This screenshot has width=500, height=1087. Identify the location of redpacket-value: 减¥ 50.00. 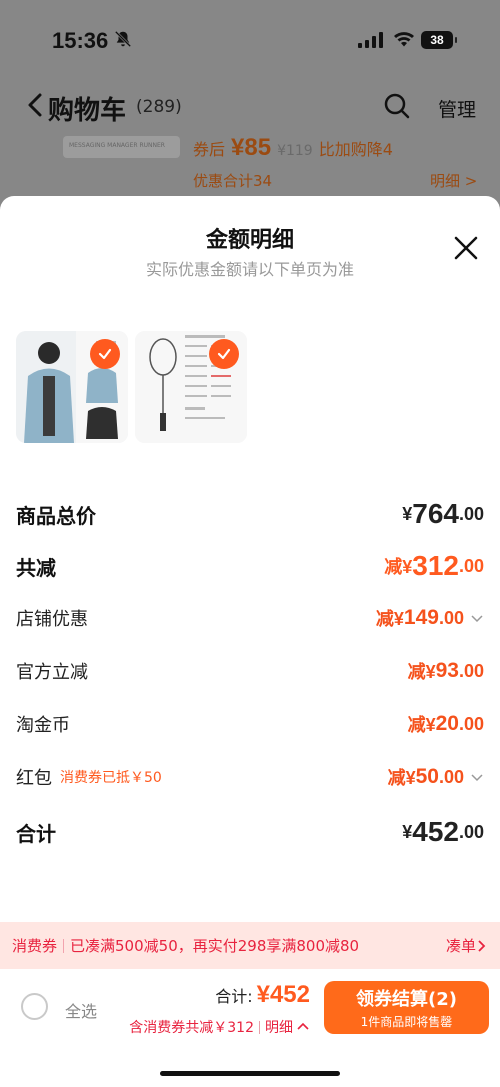
(436, 777).